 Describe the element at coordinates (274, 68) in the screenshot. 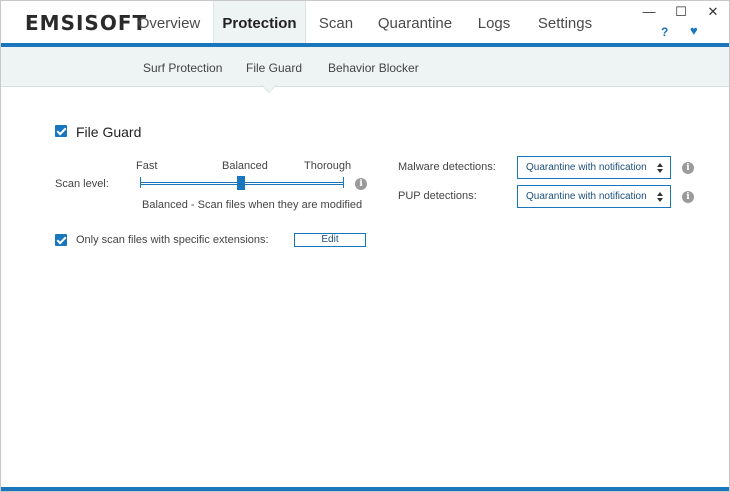

I see `subtab-file-guard: File Guard` at that location.